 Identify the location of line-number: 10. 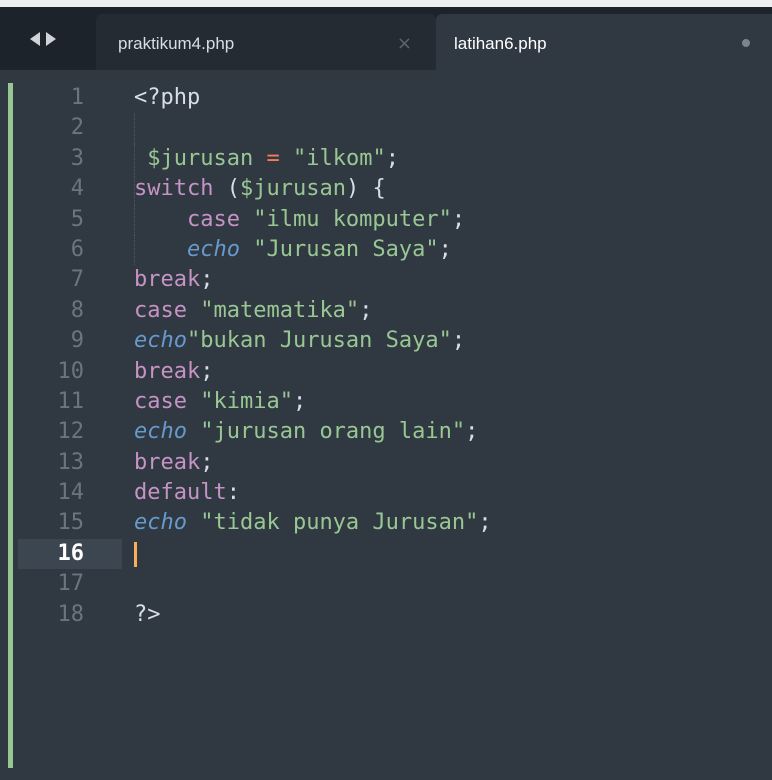
(71, 371).